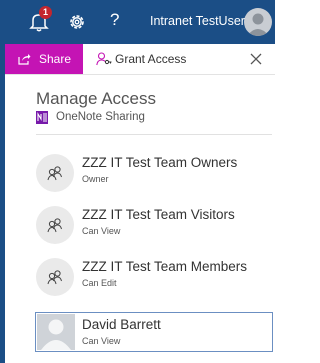 This screenshot has width=320, height=363. Describe the element at coordinates (77, 22) in the screenshot. I see `gear-icon` at that location.